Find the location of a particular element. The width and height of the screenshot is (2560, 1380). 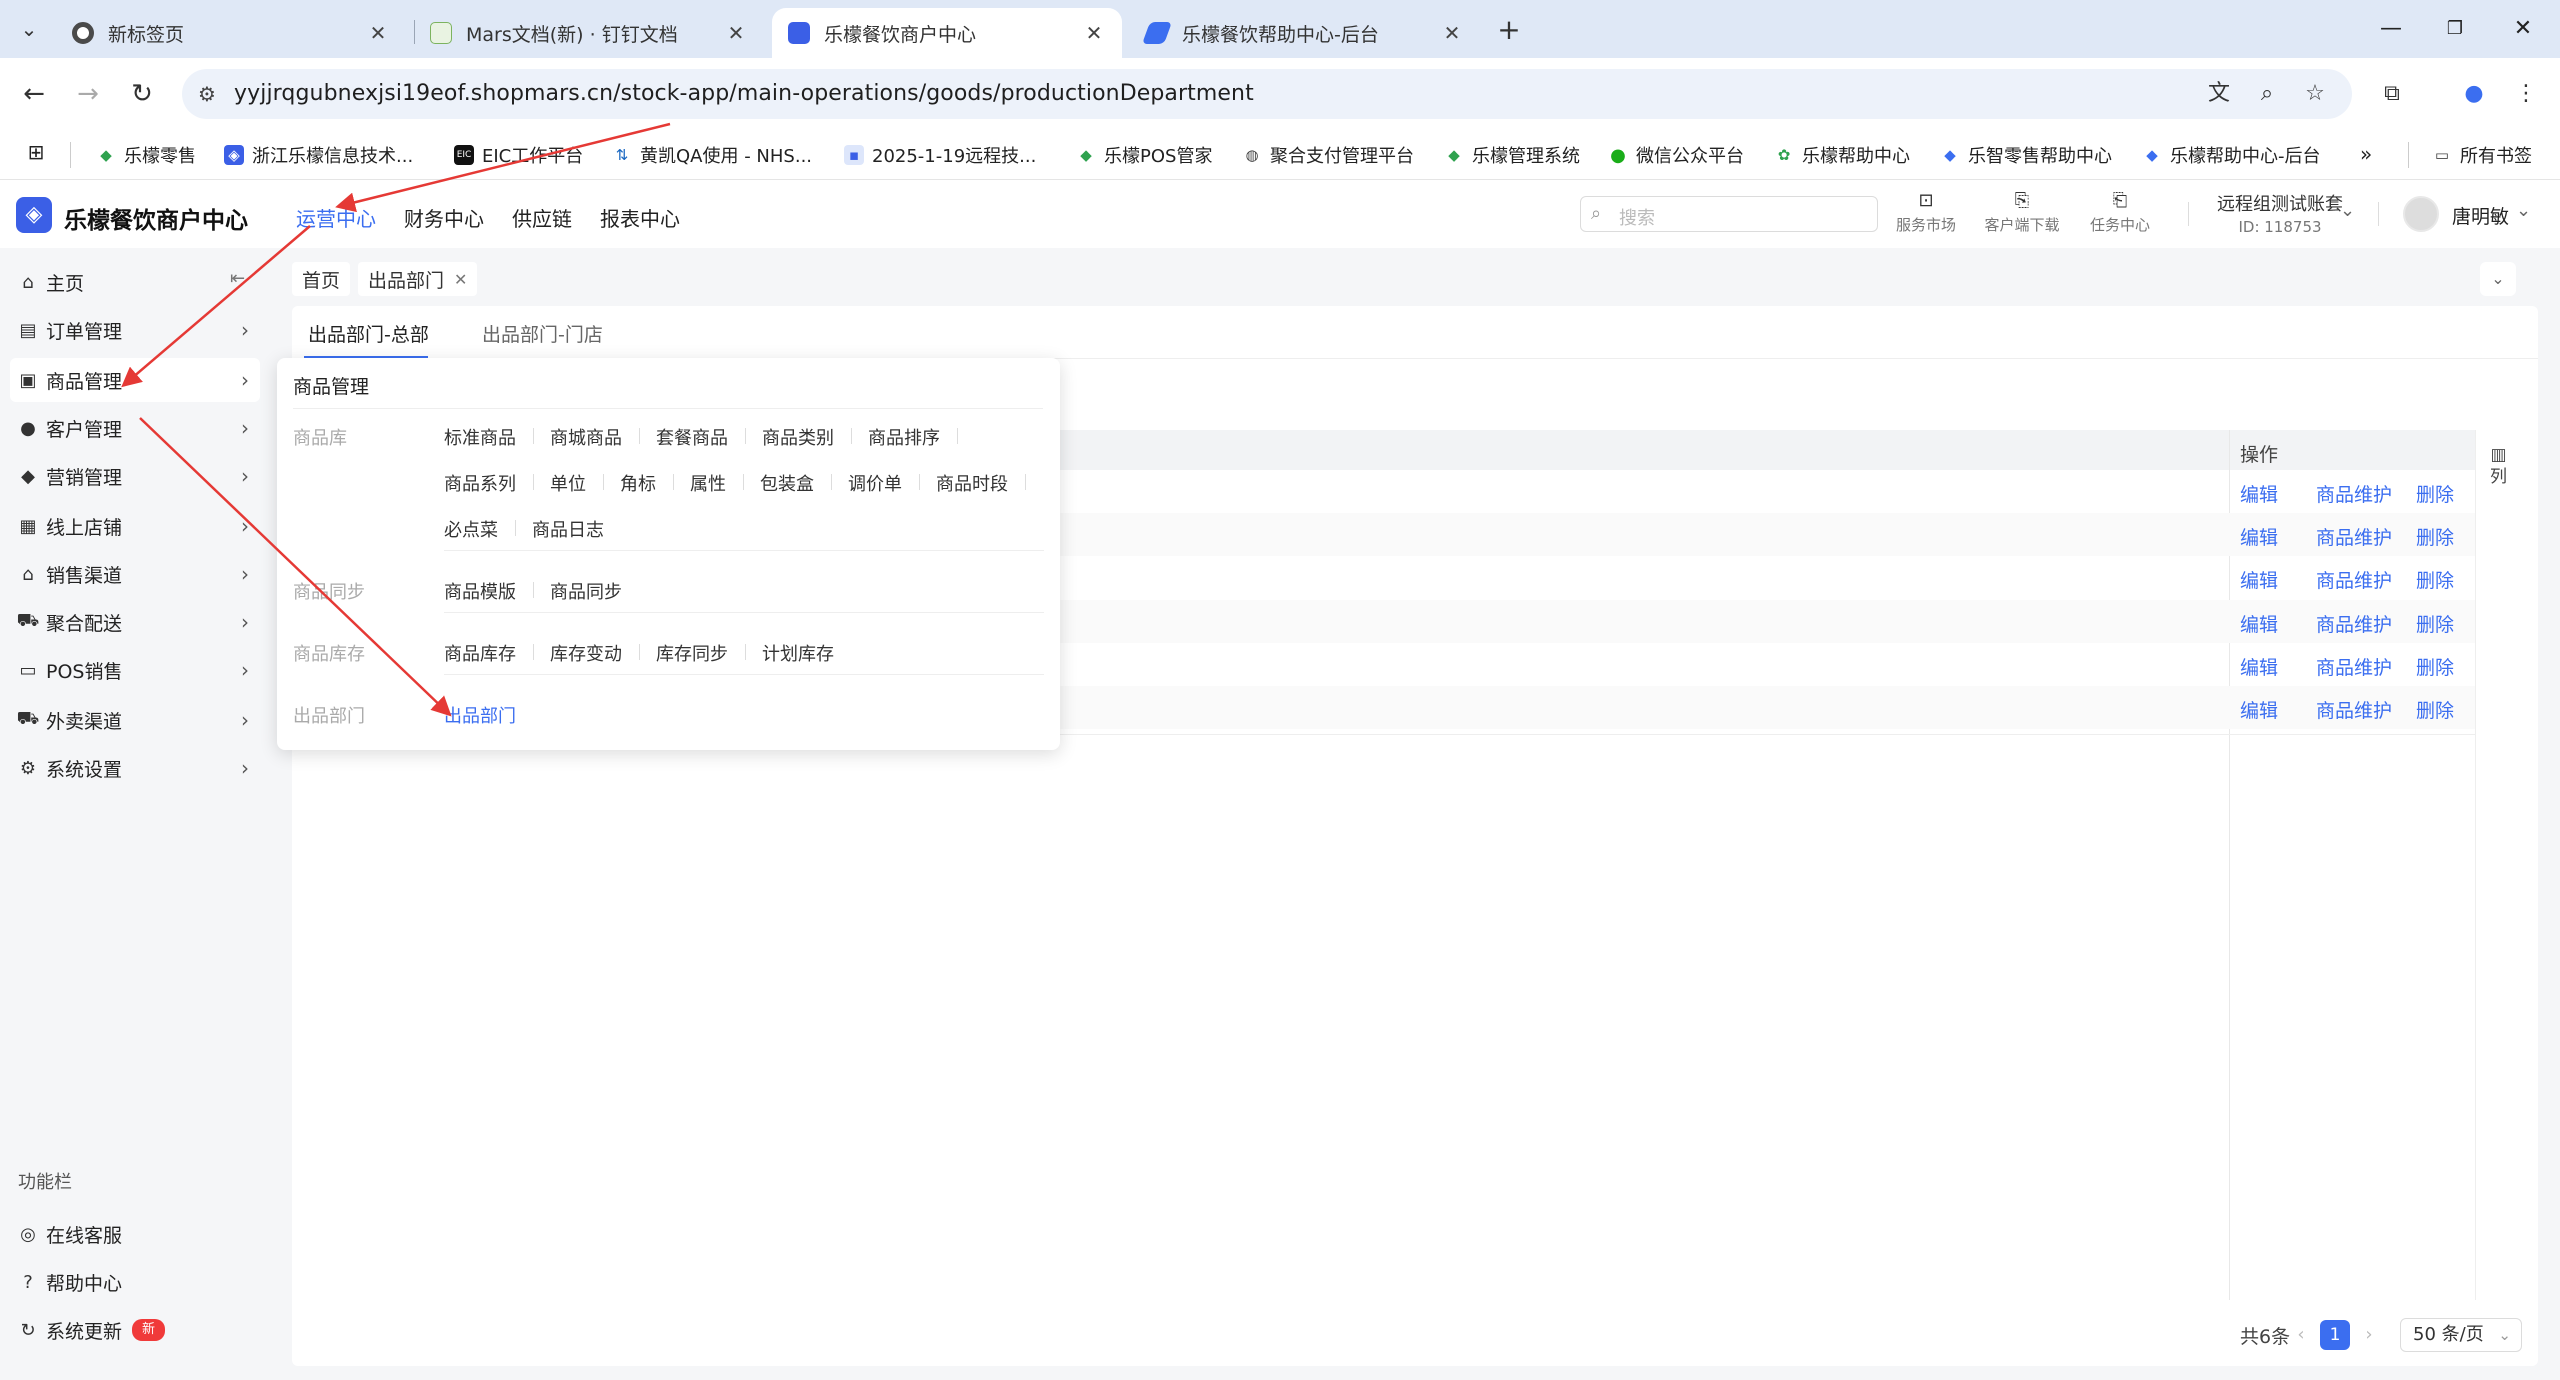

more-bookmarks-icon: » is located at coordinates (2366, 154).